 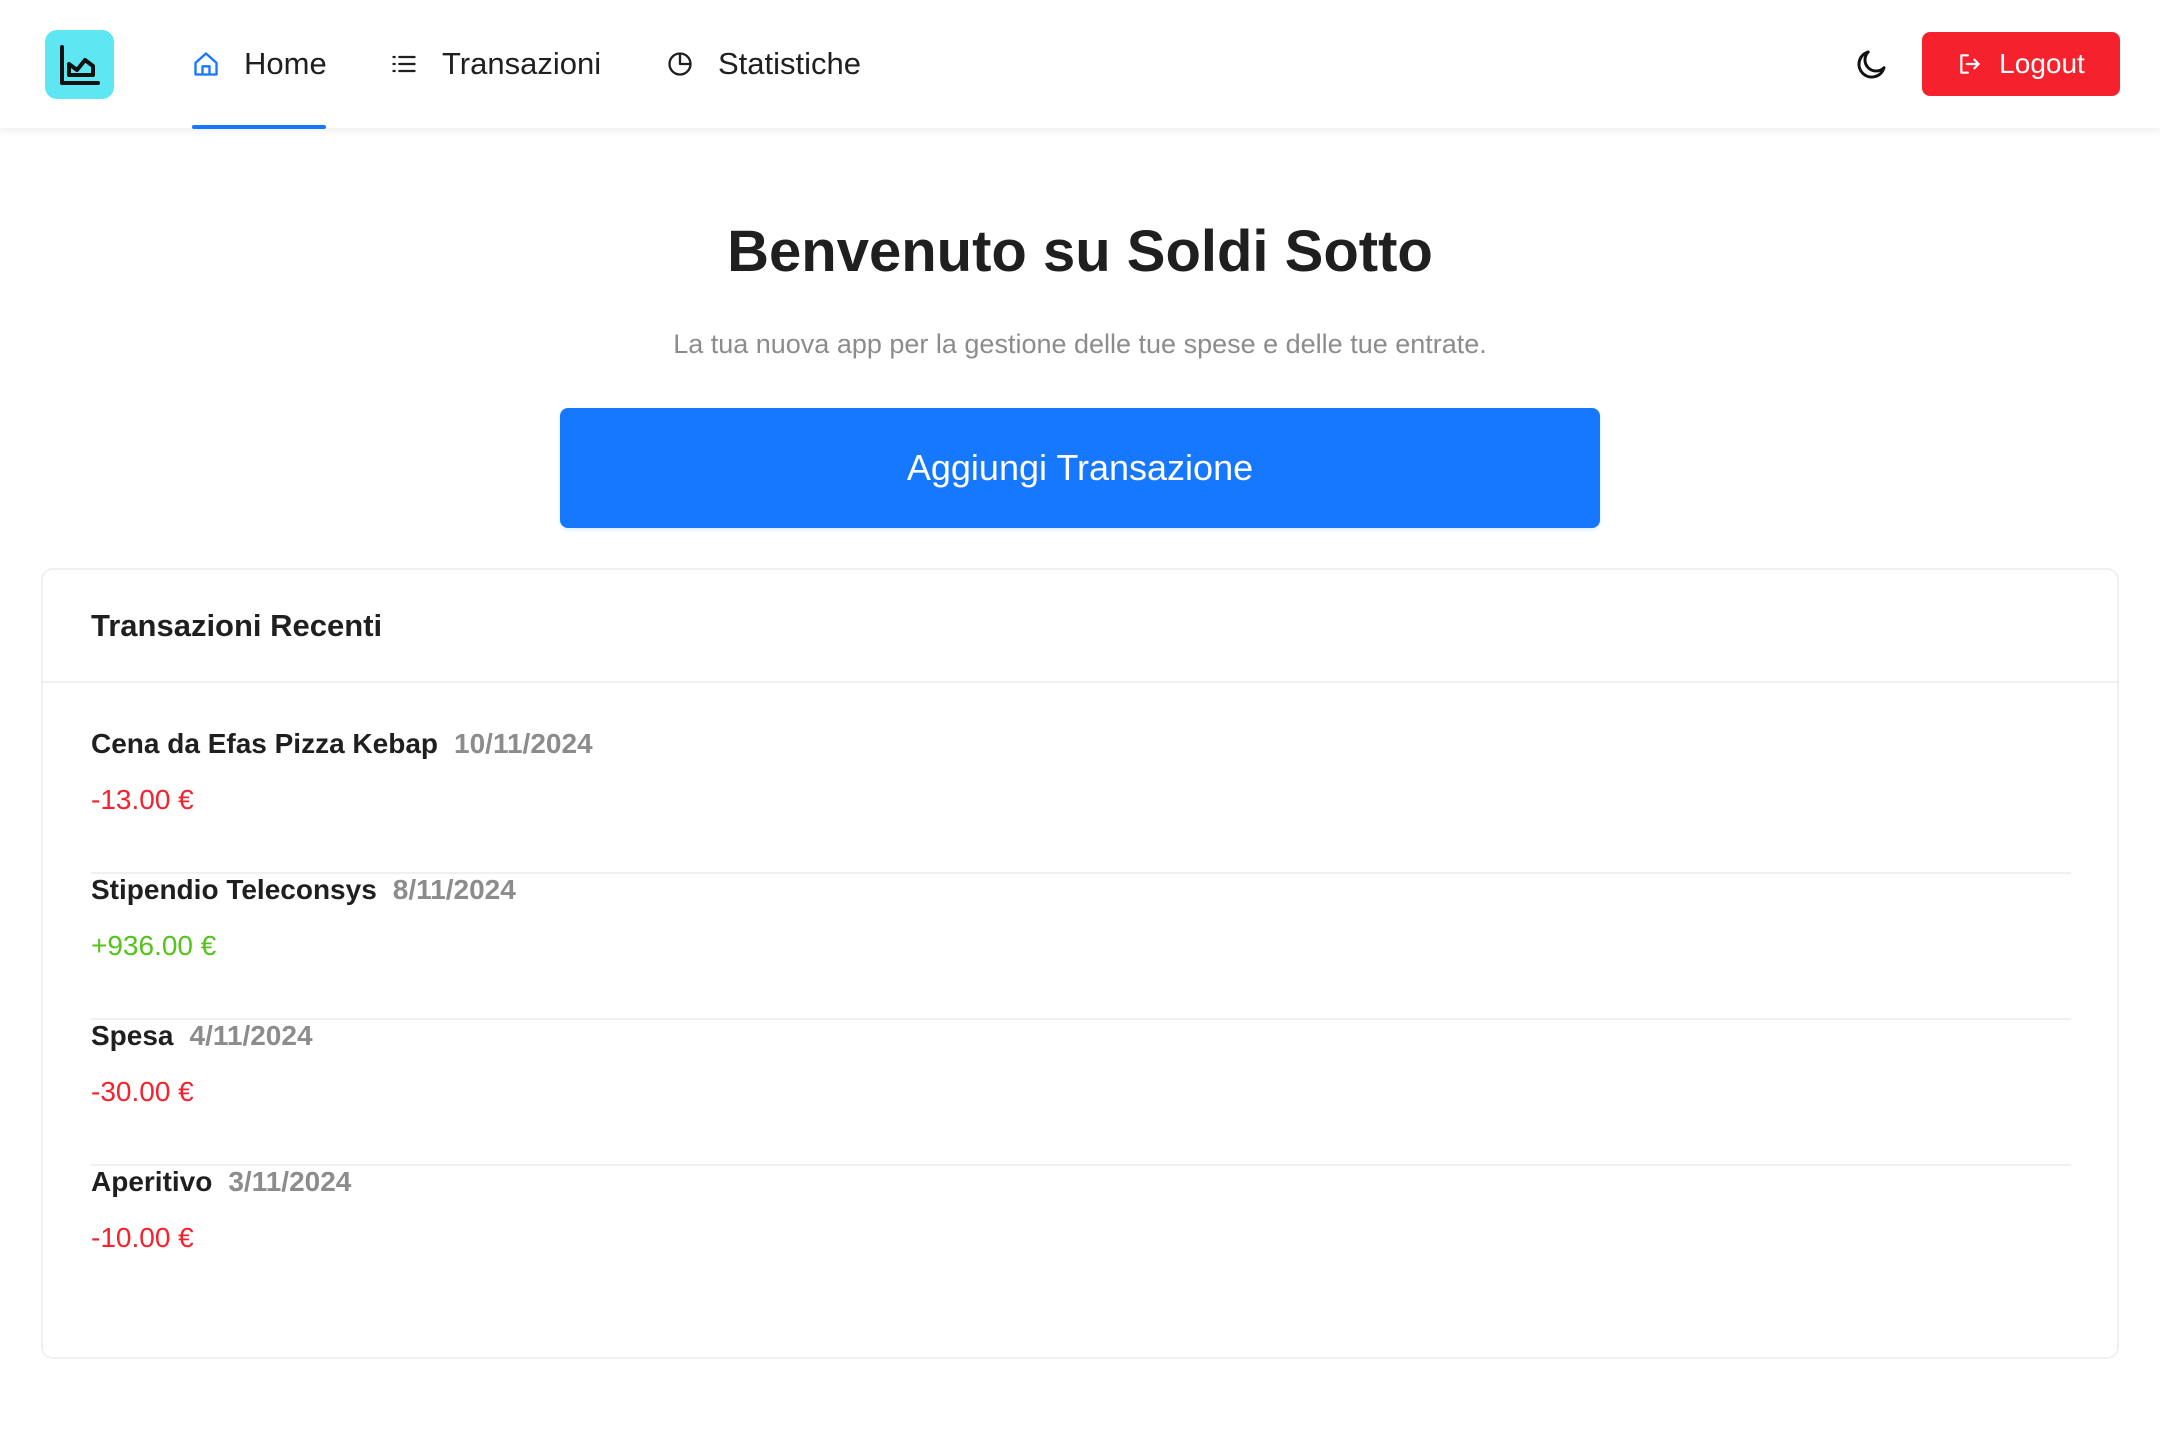 I want to click on nav-statistiche-label: Statistiche, so click(x=790, y=63).